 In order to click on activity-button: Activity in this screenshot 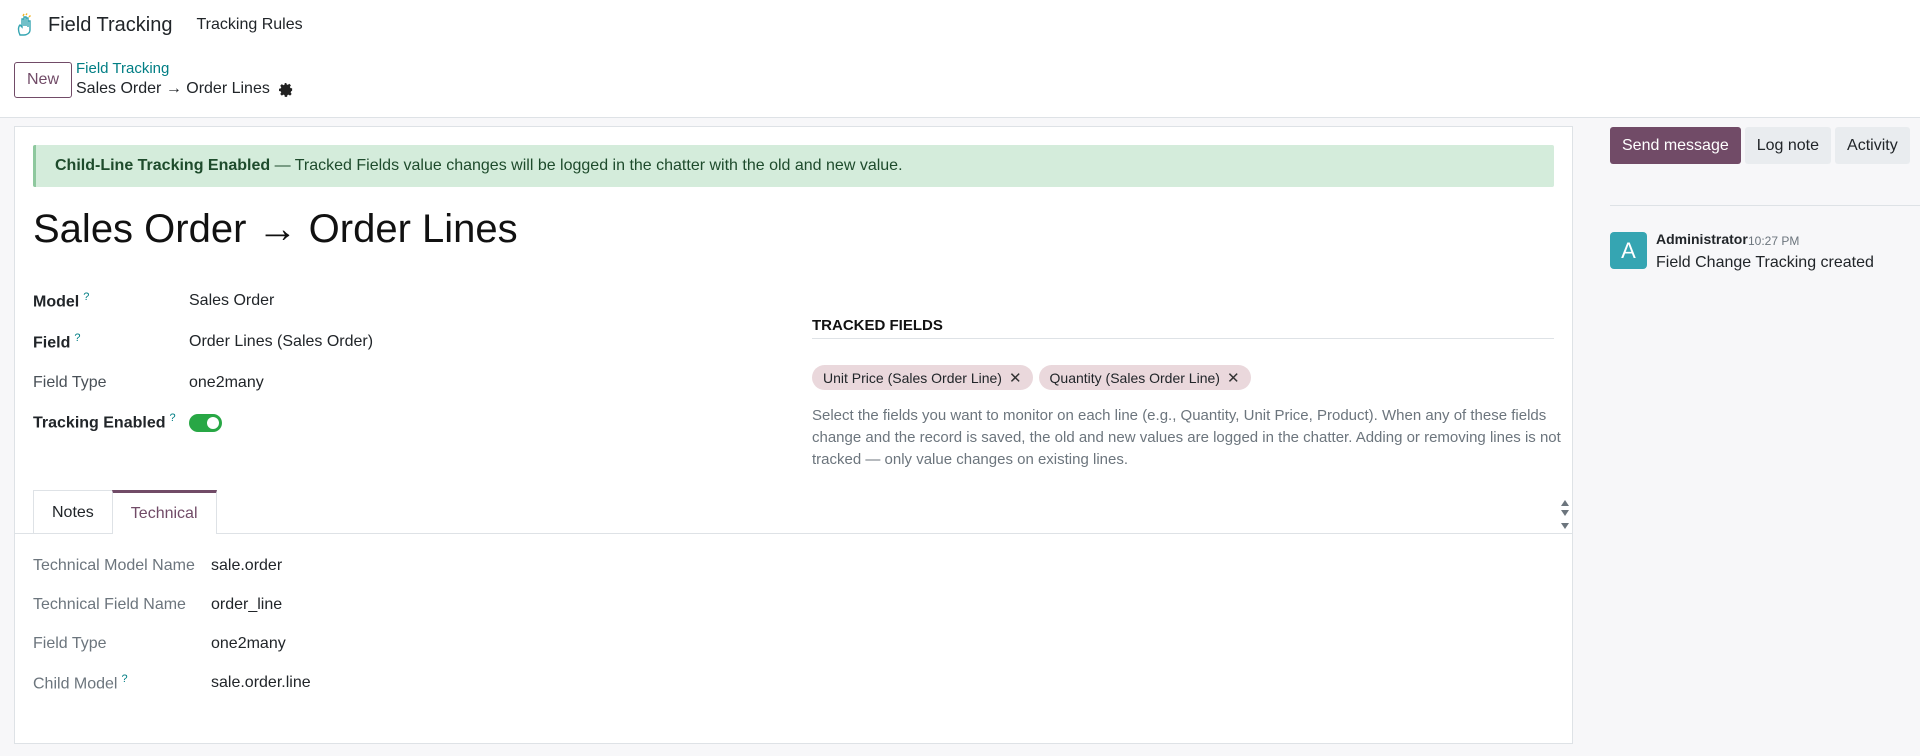, I will do `click(1872, 145)`.